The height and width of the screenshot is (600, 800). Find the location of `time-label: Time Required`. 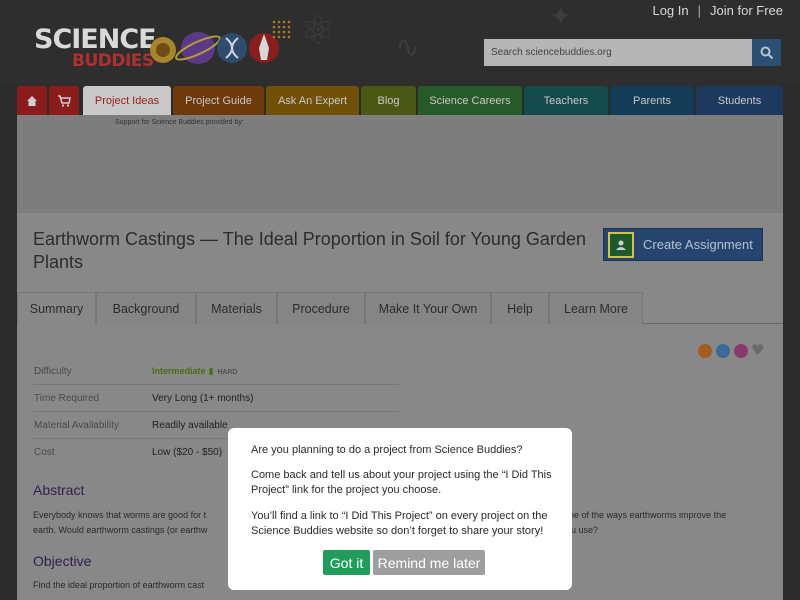

time-label: Time Required is located at coordinates (67, 398).